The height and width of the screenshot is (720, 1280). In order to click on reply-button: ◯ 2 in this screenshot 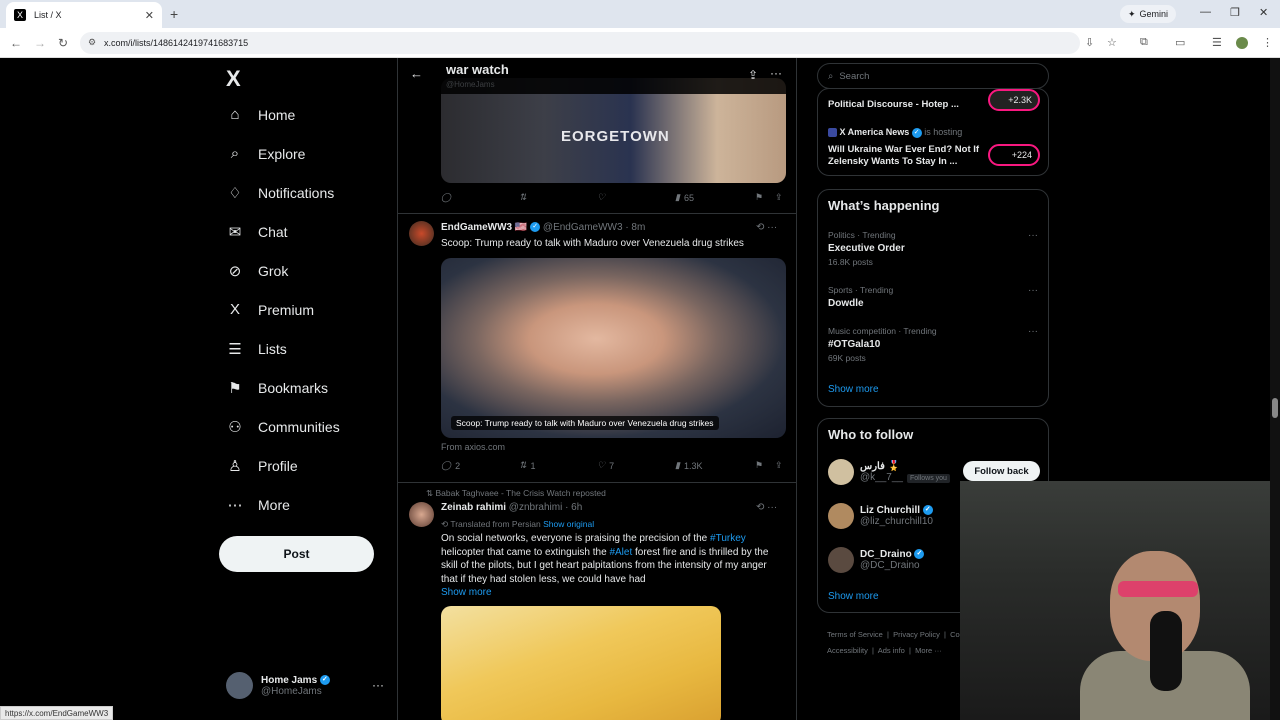, I will do `click(480, 465)`.